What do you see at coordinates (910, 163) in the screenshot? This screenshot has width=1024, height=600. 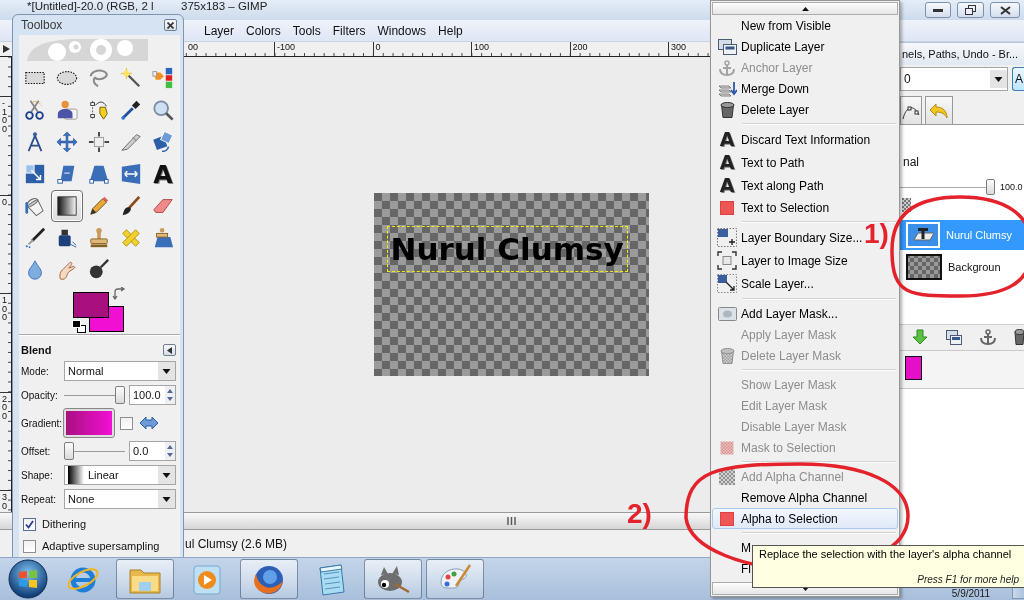 I see `mode-value: nal` at bounding box center [910, 163].